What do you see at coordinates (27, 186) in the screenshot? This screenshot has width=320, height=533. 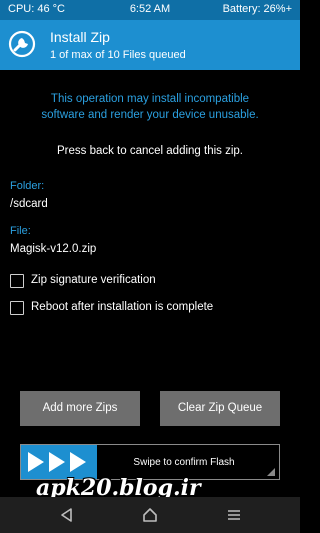 I see `folder-label: Folder:` at bounding box center [27, 186].